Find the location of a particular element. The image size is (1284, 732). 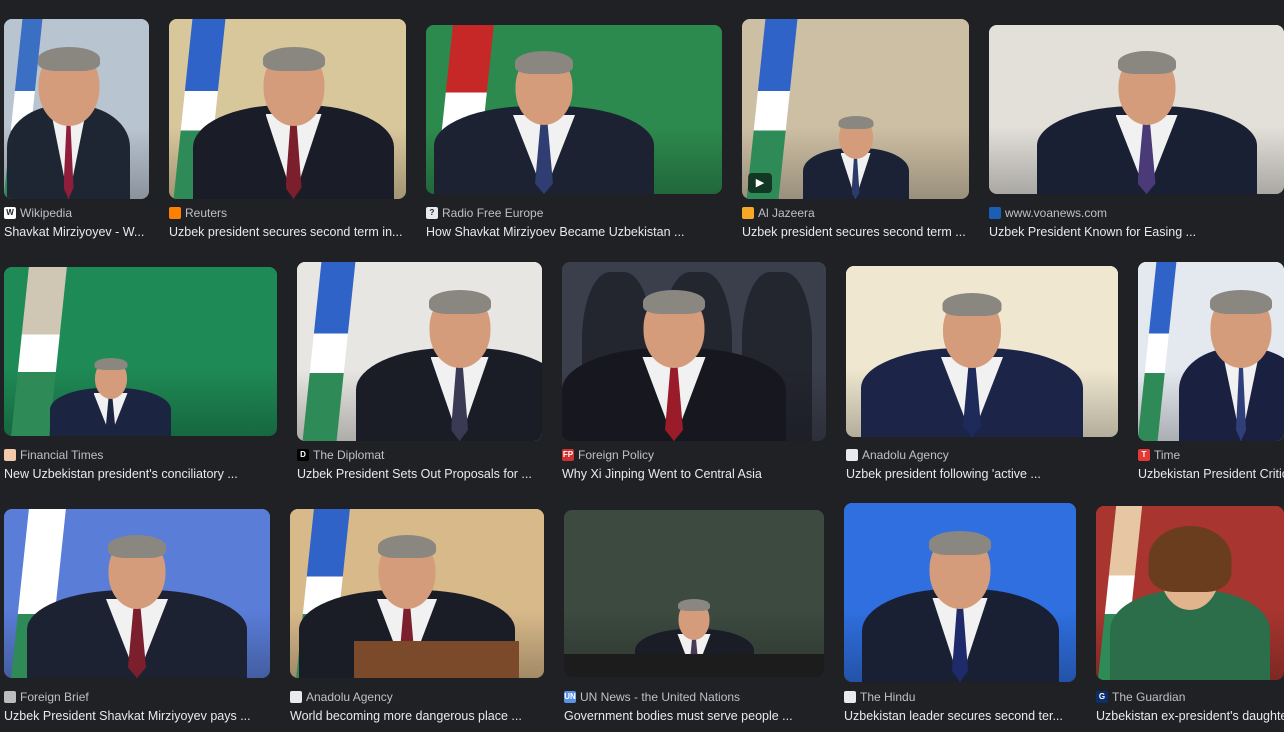

result-source: FP Foreign Policy is located at coordinates (608, 455).